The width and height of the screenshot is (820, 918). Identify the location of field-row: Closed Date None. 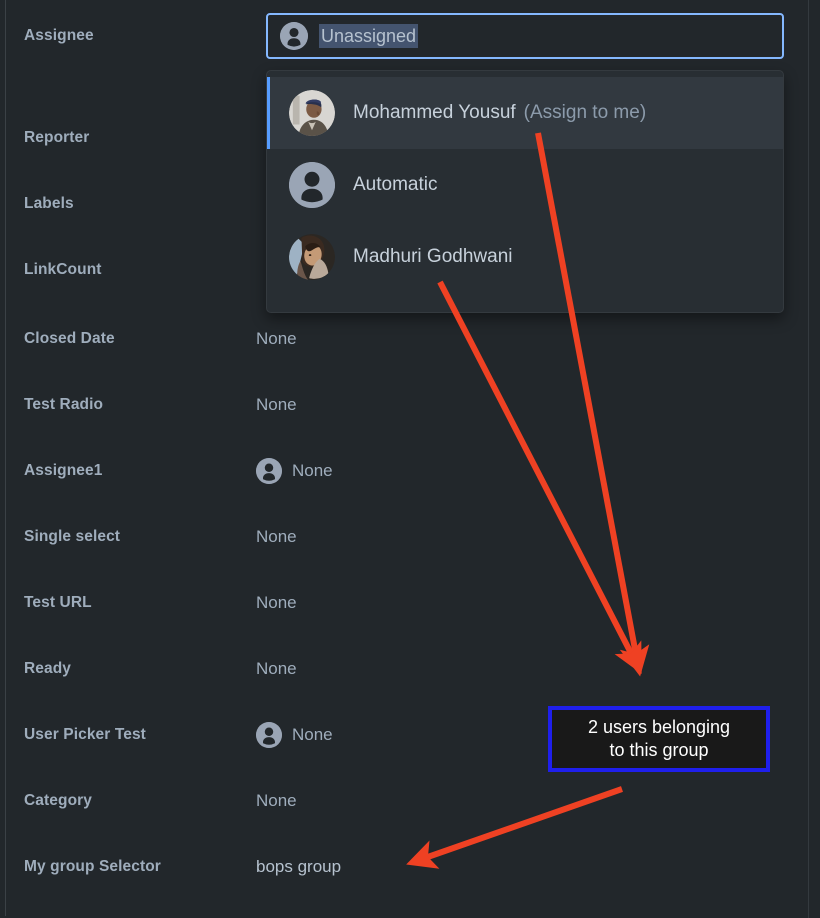
(400, 339).